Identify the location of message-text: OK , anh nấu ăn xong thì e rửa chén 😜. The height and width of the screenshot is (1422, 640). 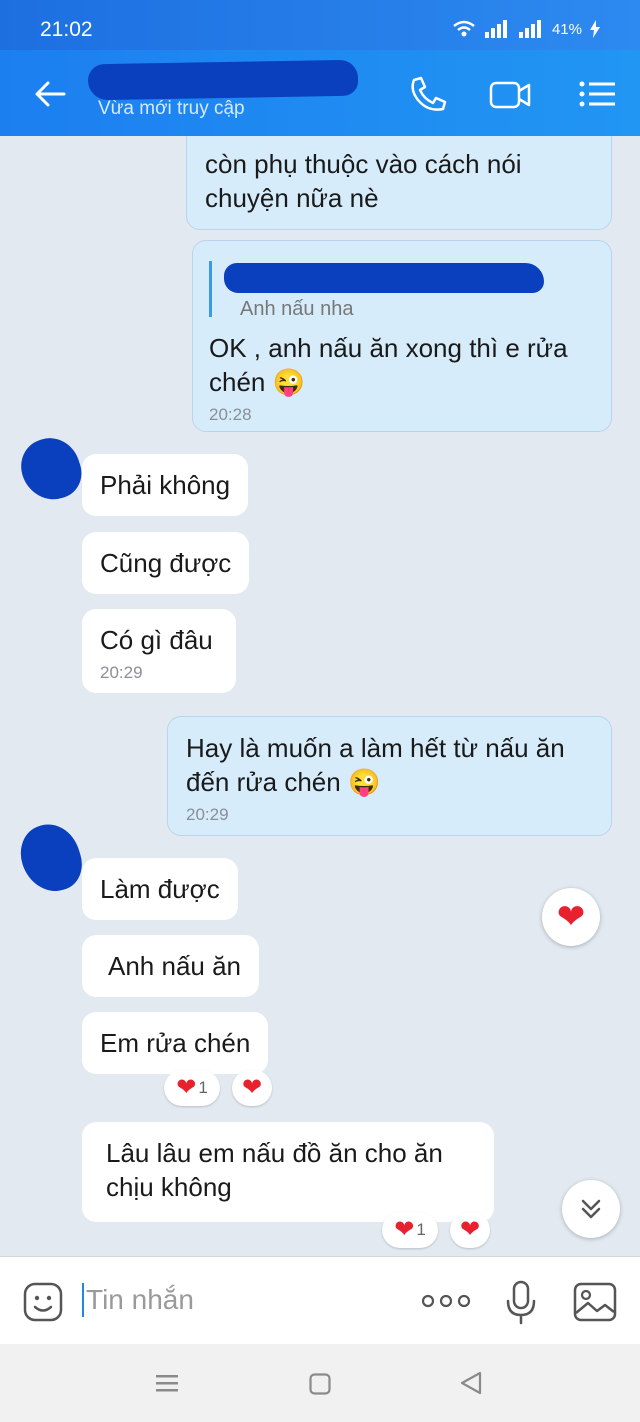
(388, 365).